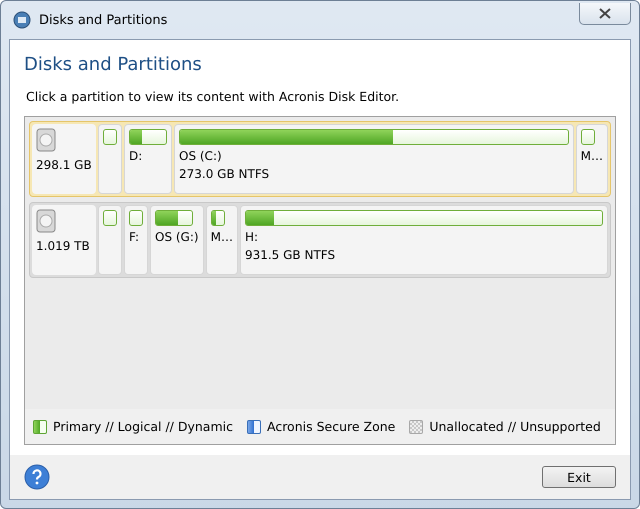 This screenshot has height=509, width=640. What do you see at coordinates (143, 426) in the screenshot?
I see `legend-label: Primary // Logical // Dynamic` at bounding box center [143, 426].